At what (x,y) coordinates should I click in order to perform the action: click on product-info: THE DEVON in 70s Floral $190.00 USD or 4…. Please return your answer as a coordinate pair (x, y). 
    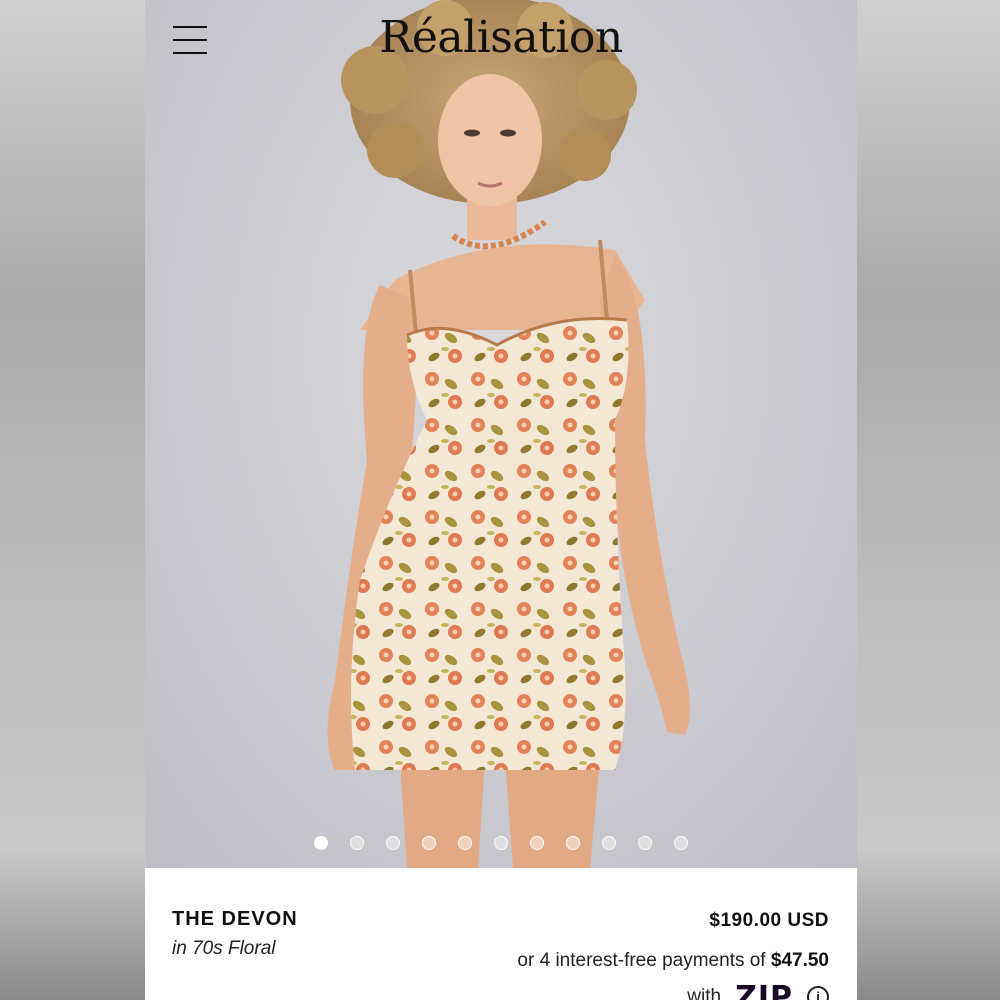
    Looking at the image, I should click on (501, 934).